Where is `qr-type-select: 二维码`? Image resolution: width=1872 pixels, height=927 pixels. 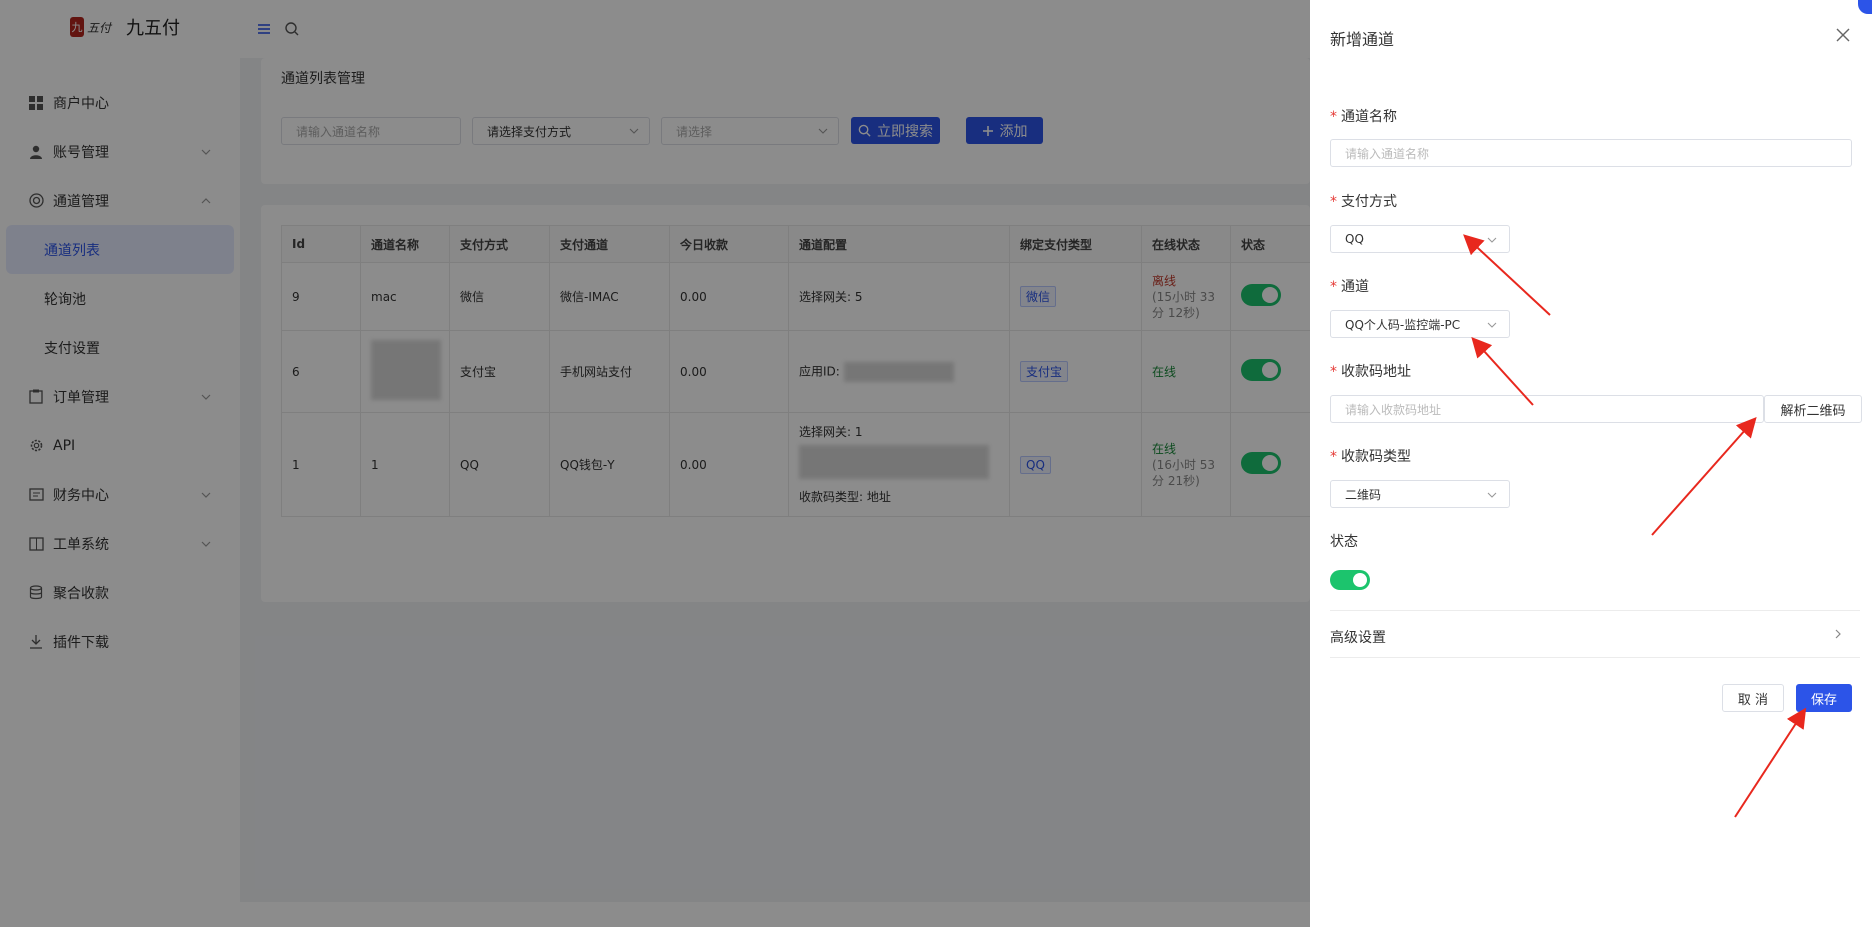 qr-type-select: 二维码 is located at coordinates (1420, 494).